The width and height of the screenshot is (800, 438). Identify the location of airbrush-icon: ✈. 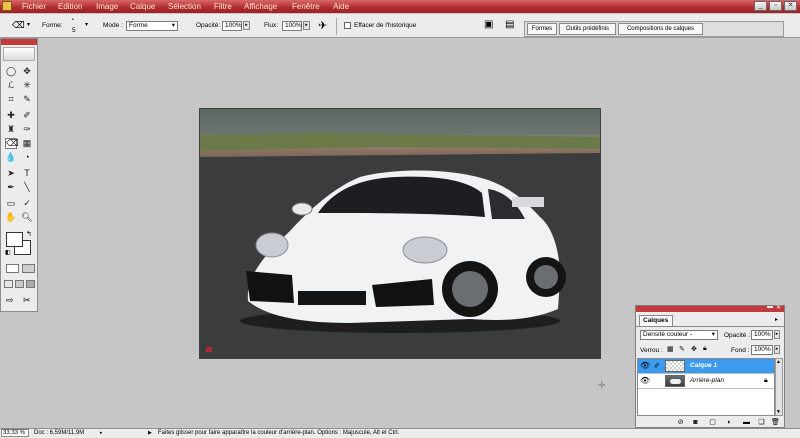
(322, 25).